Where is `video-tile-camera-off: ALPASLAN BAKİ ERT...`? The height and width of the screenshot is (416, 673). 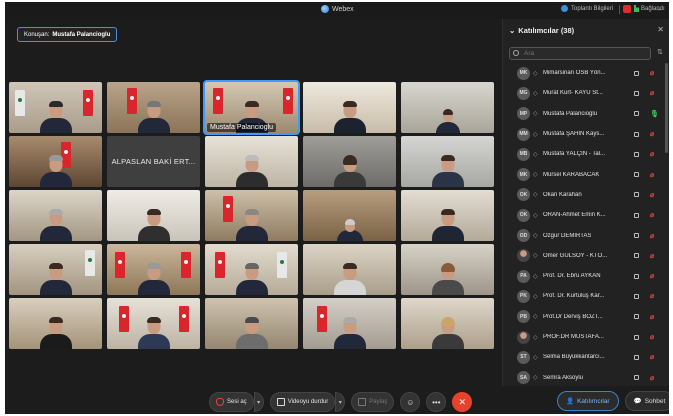
video-tile-camera-off: ALPASLAN BAKİ ERT... is located at coordinates (153, 161).